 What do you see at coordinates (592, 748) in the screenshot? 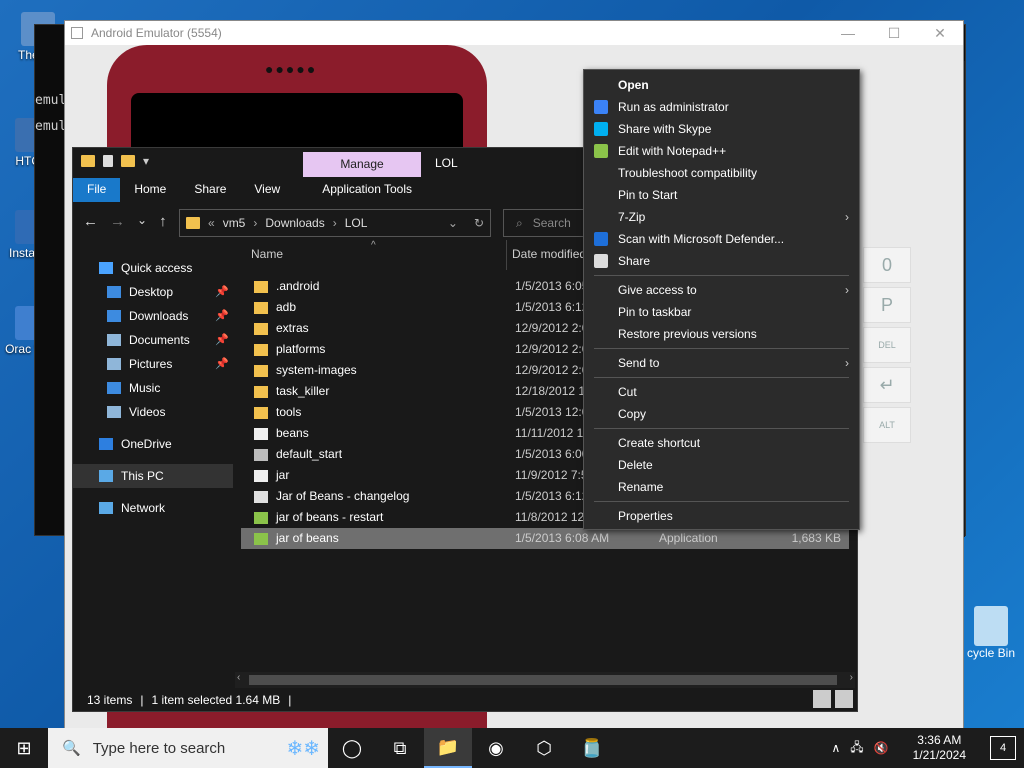
I see `jar-icon: 🫙` at bounding box center [592, 748].